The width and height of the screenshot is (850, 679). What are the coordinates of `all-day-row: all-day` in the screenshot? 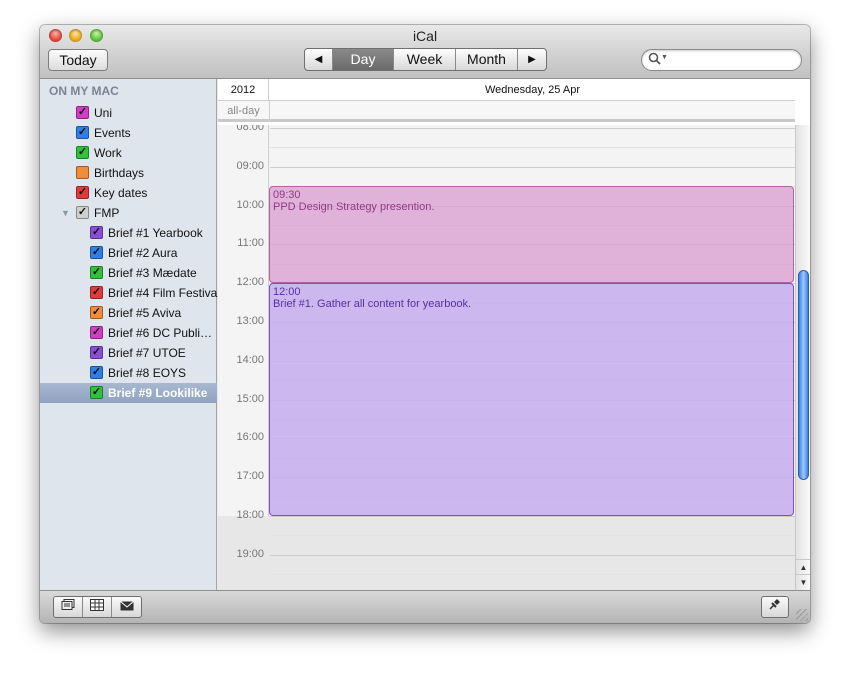 It's located at (506, 111).